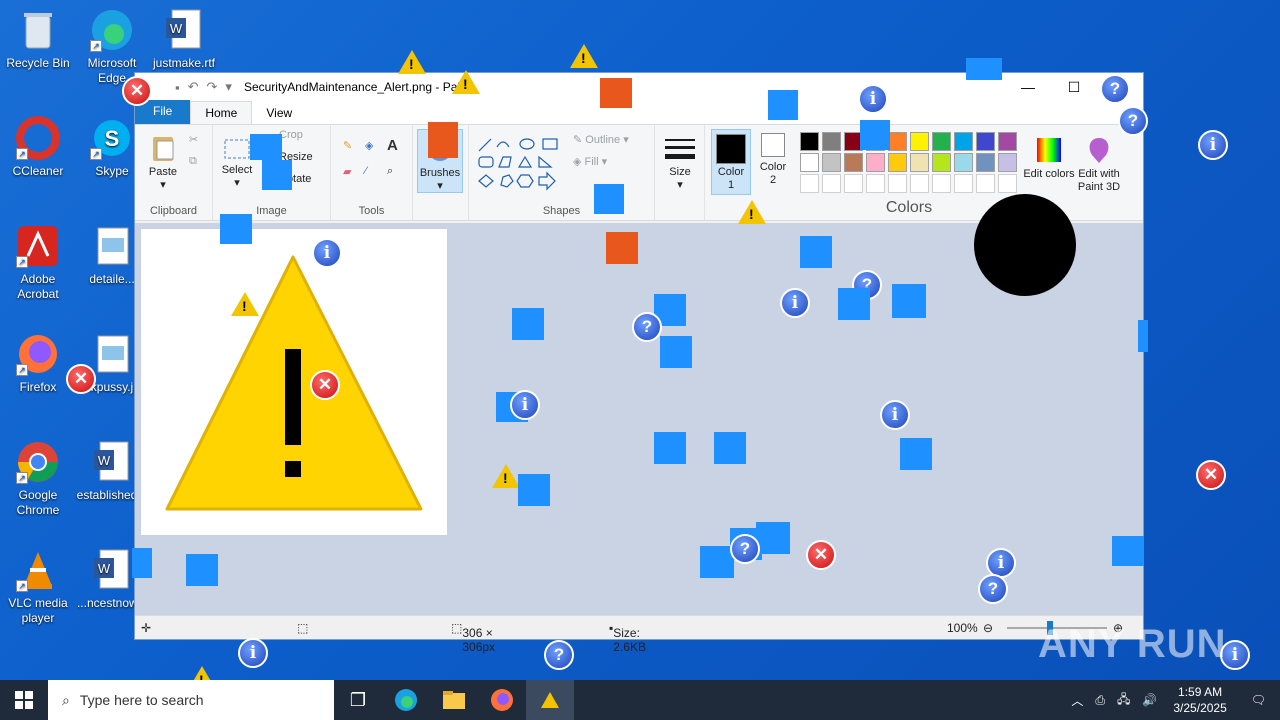  I want to click on maximize-button: ☐, so click(1074, 87).